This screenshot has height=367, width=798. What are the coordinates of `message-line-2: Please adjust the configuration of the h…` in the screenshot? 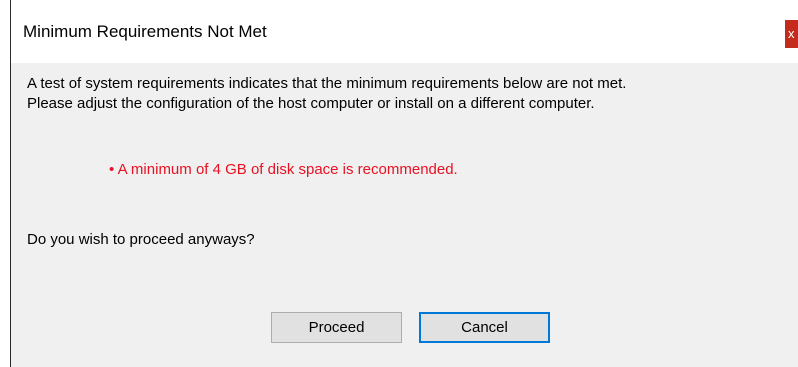 It's located at (311, 103).